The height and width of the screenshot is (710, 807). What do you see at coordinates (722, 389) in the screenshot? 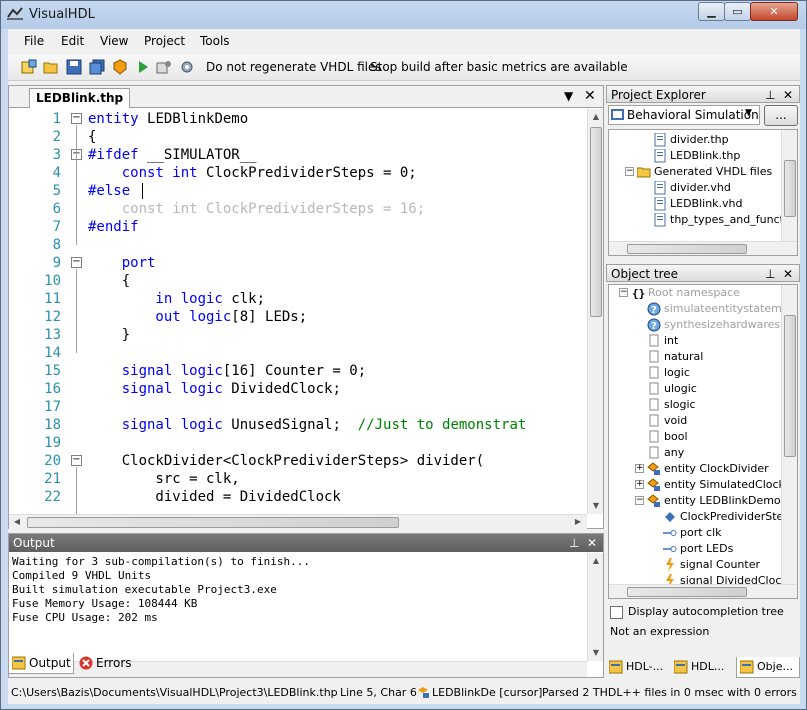
I see `tree-item: ulogic` at bounding box center [722, 389].